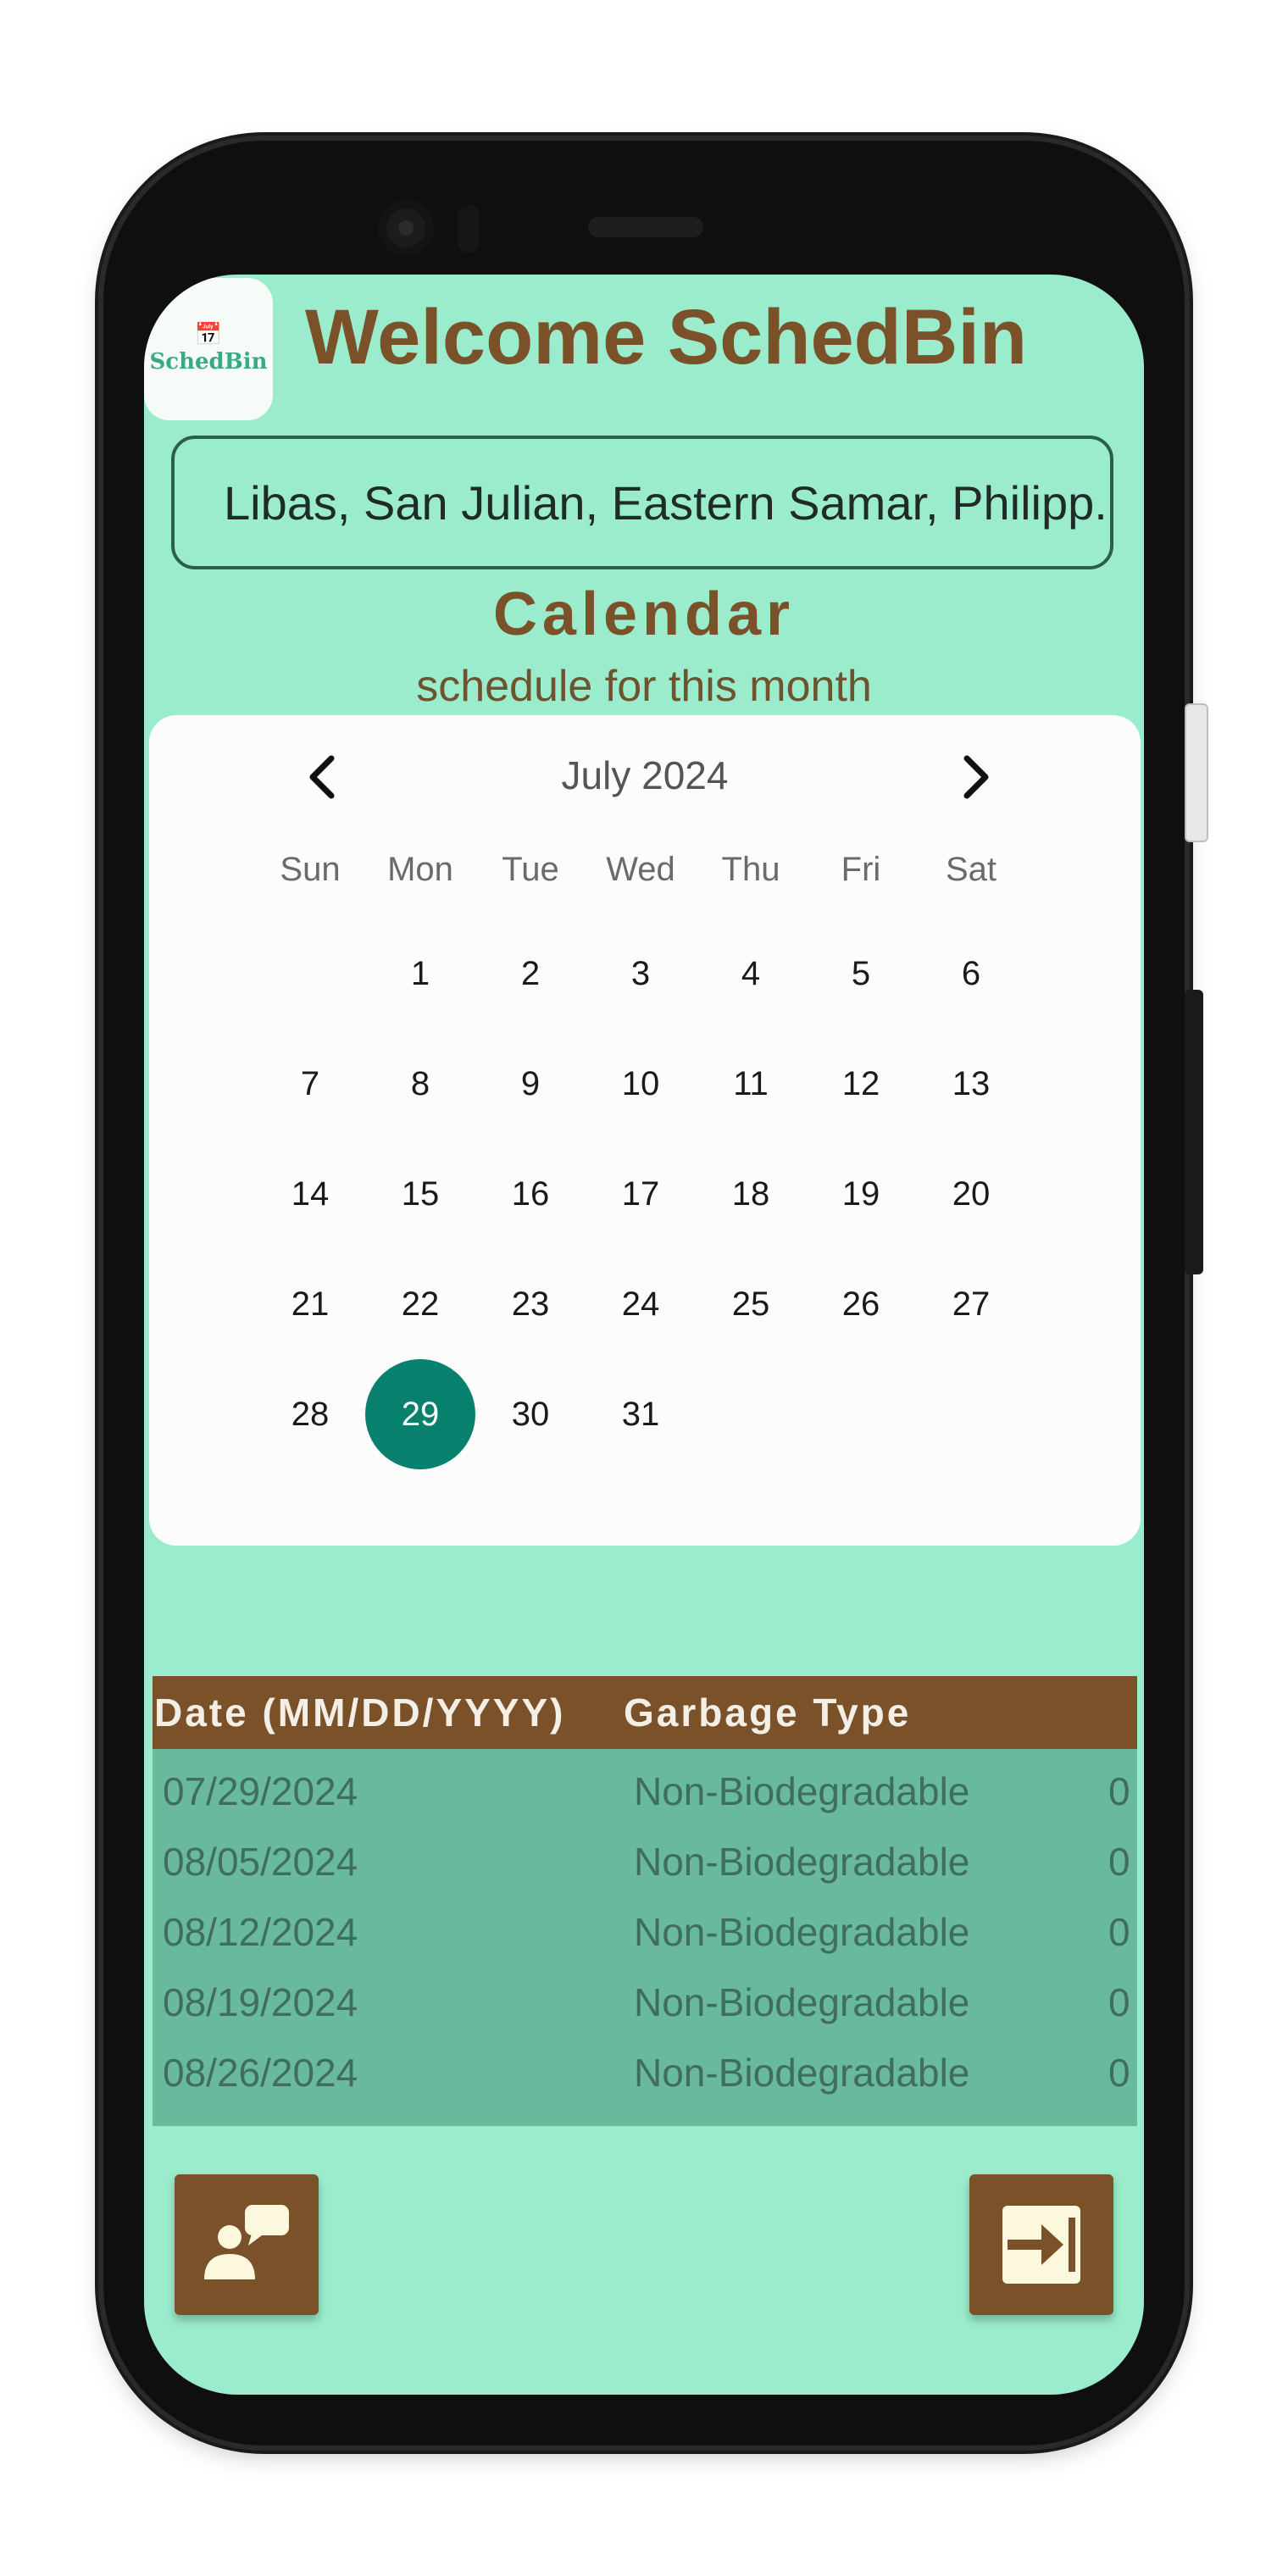 The height and width of the screenshot is (2576, 1288). Describe the element at coordinates (310, 974) in the screenshot. I see `empty-cell` at that location.